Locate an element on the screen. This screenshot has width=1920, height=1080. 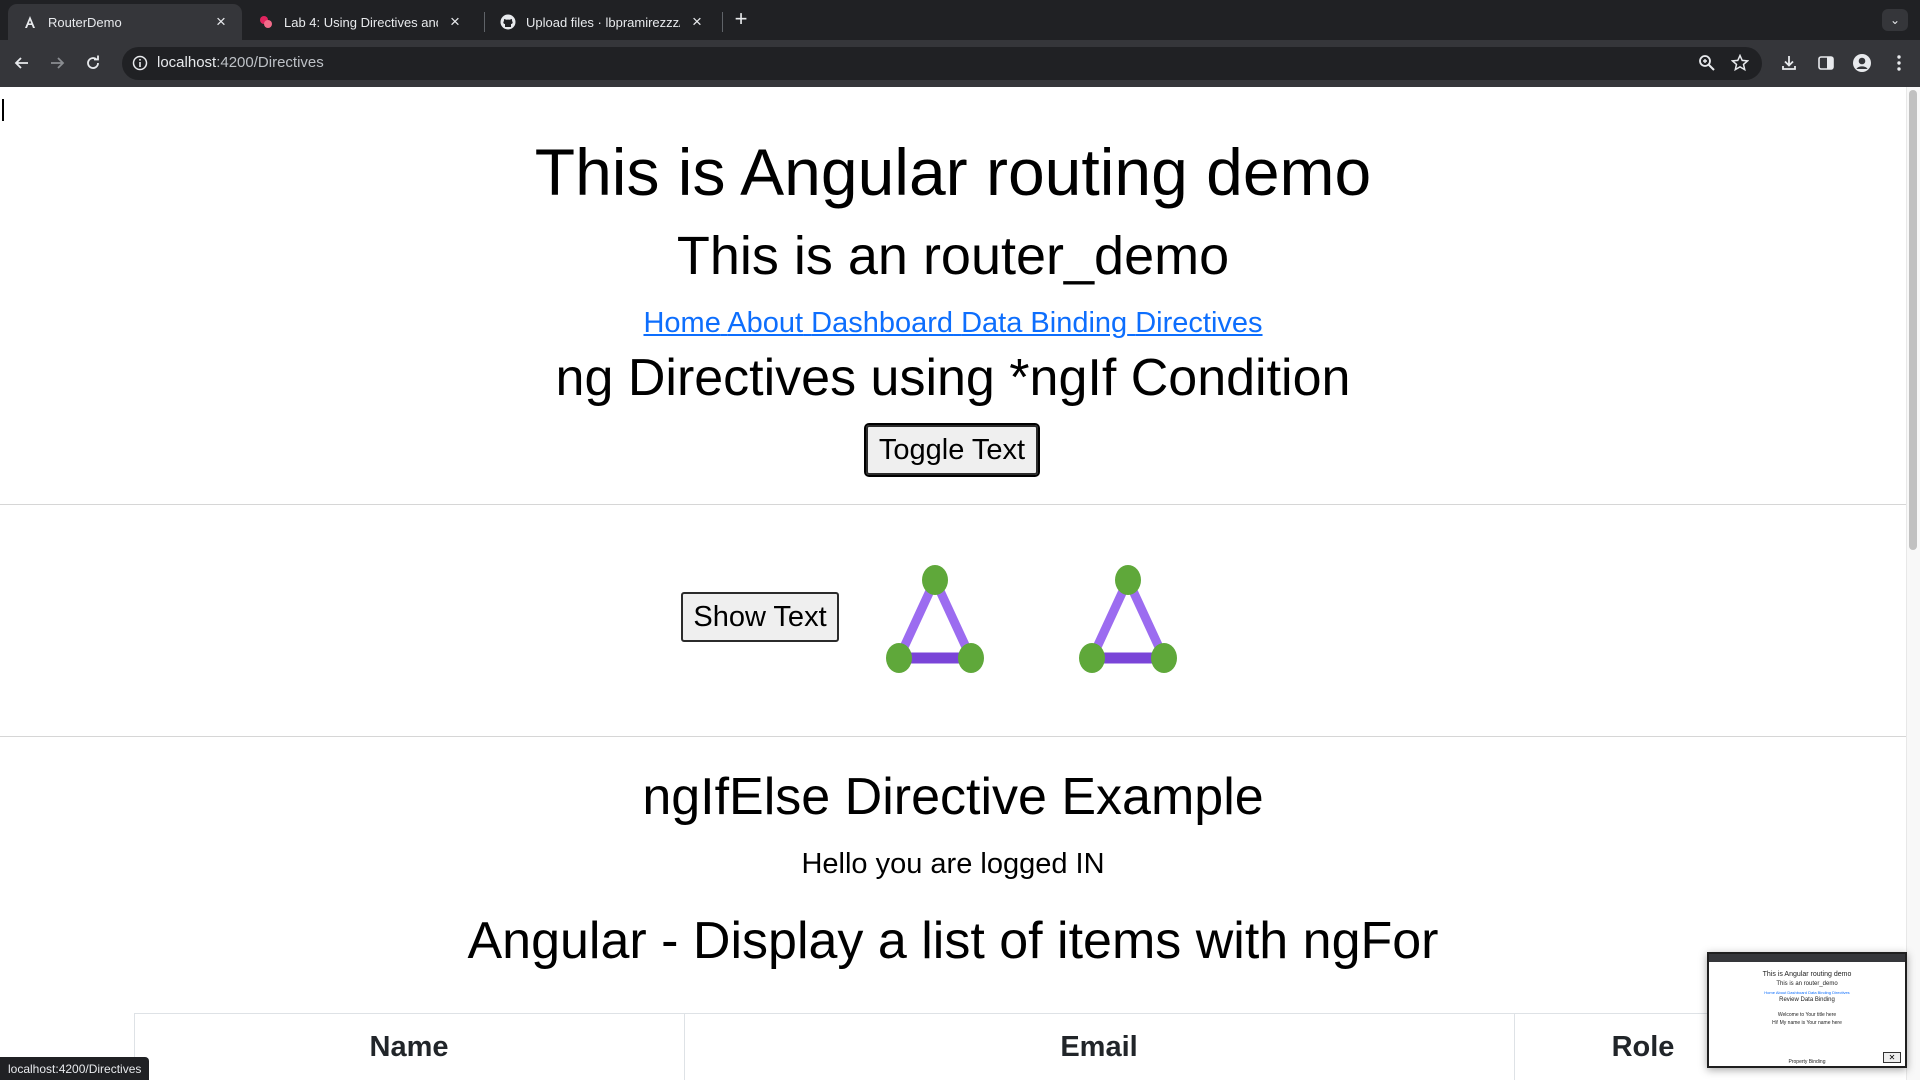
url-host: localhost is located at coordinates (187, 62).